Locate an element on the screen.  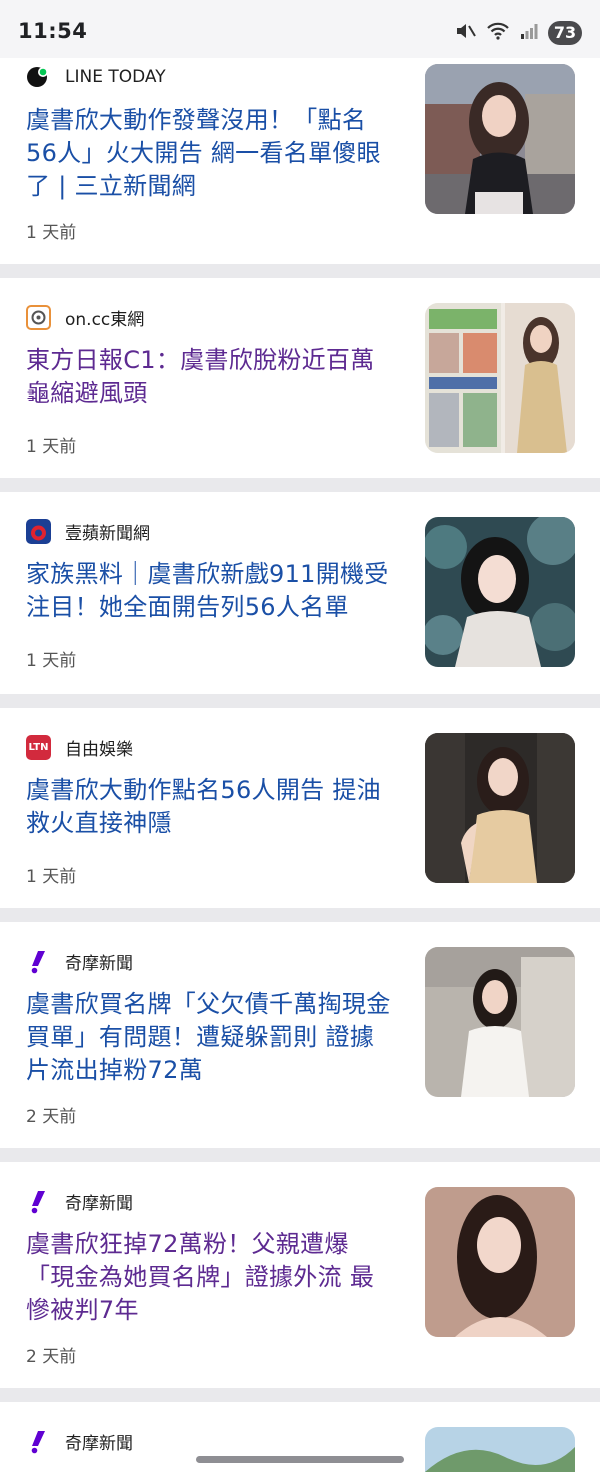
article-headline: 虞書欣狂掉72萬粉！父親遭爆 「現金為她買名牌」證據外流 最慘被判7年 is located at coordinates (212, 1277).